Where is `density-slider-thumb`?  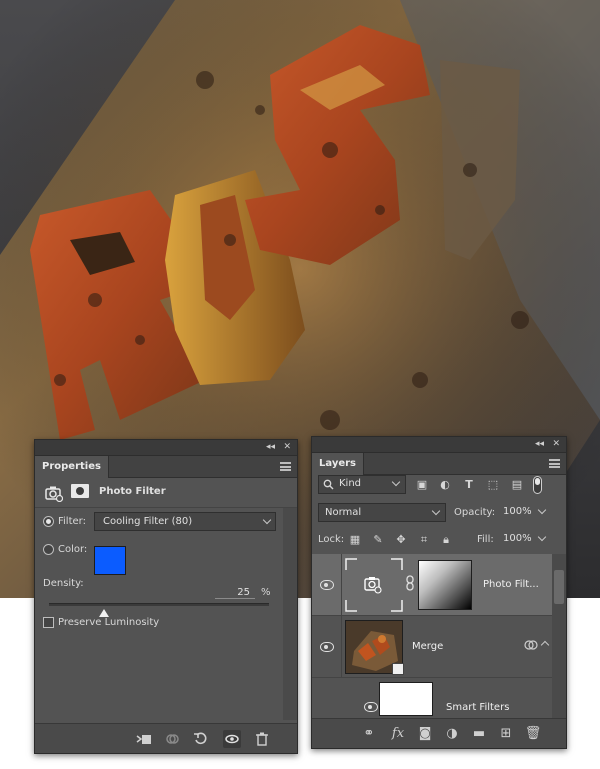 density-slider-thumb is located at coordinates (104, 613).